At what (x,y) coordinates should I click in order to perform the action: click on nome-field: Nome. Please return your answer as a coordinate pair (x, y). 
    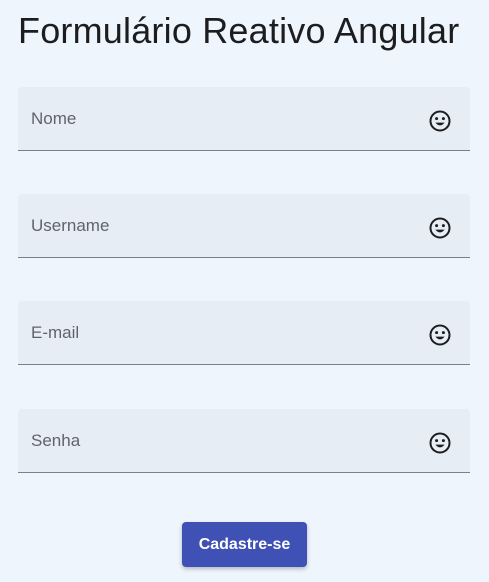
    Looking at the image, I should click on (244, 119).